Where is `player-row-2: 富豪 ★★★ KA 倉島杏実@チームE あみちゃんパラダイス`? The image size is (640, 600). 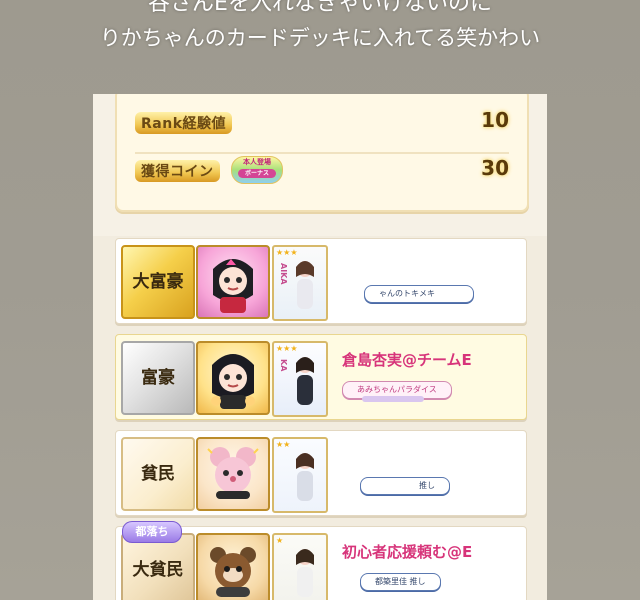 player-row-2: 富豪 ★★★ KA 倉島杏実@チームE あみちゃんパラダイス is located at coordinates (321, 377).